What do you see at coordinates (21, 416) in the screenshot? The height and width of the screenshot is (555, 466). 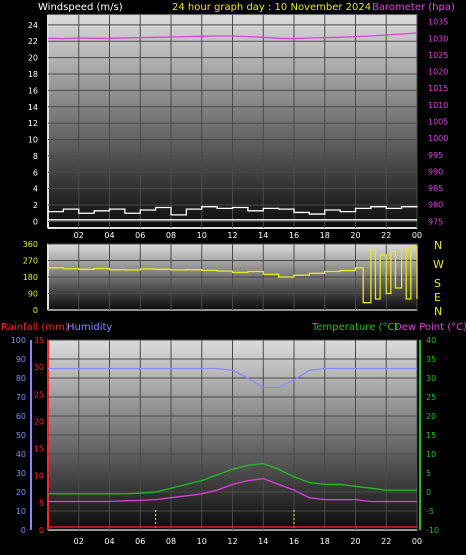 I see `humidity-tick-label: 60` at bounding box center [21, 416].